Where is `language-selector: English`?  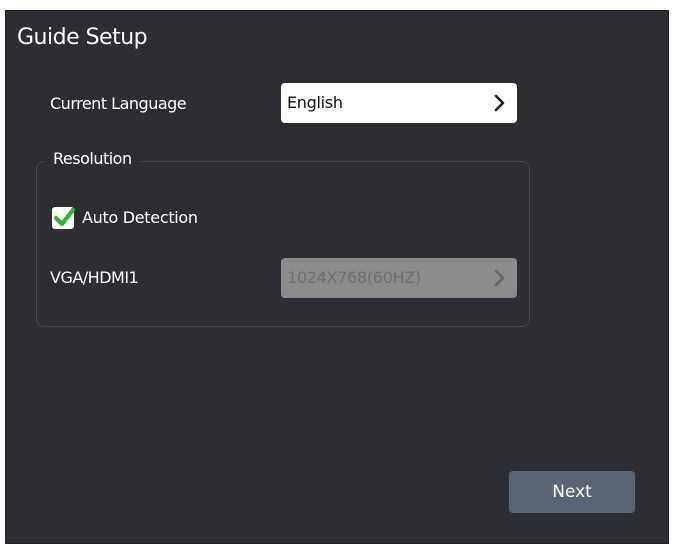
language-selector: English is located at coordinates (399, 103).